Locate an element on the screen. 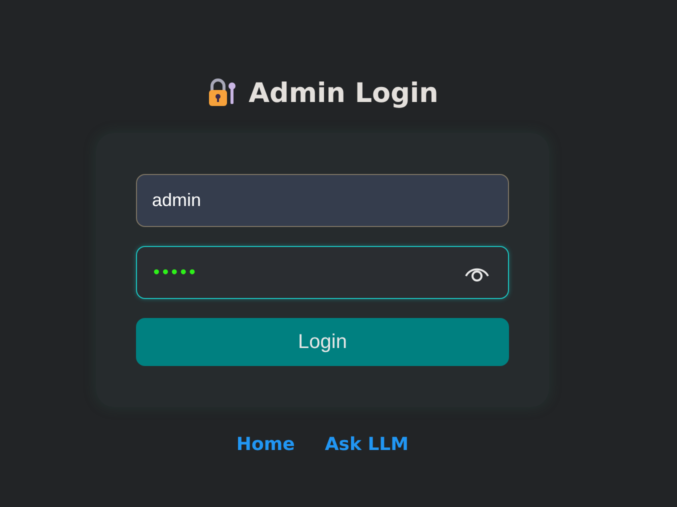 This screenshot has height=507, width=677. password-field: ••••• is located at coordinates (322, 272).